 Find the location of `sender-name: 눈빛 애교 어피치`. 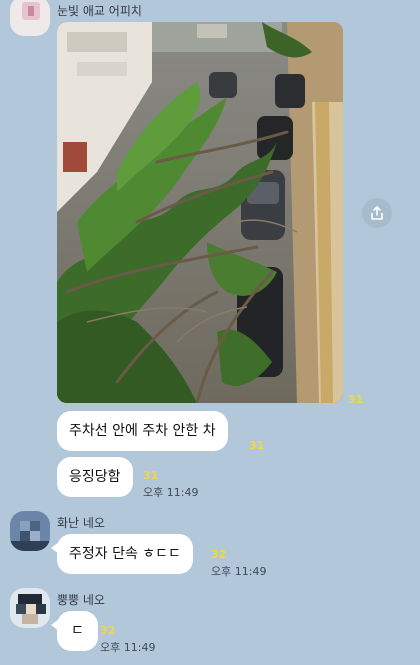

sender-name: 눈빛 애교 어피치 is located at coordinates (99, 11).